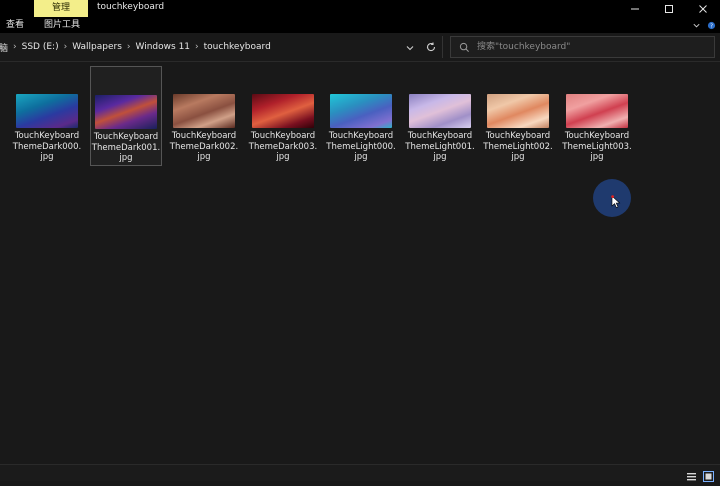 The height and width of the screenshot is (486, 720). I want to click on close-button, so click(703, 8).